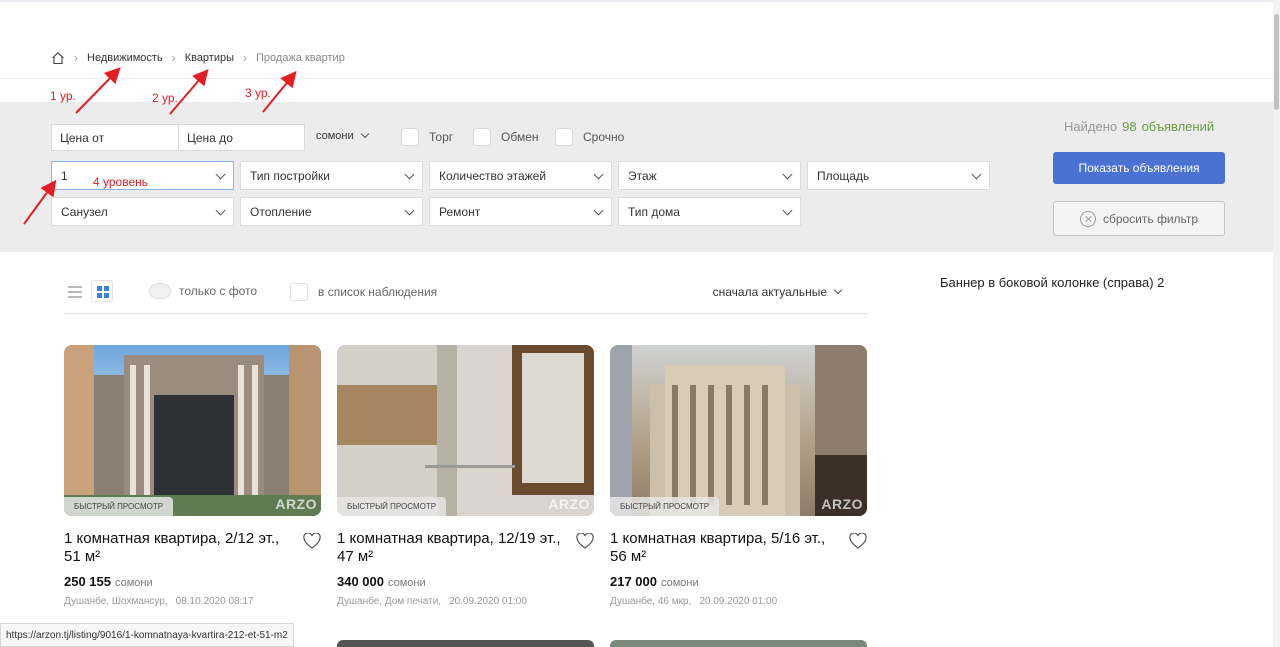 The width and height of the screenshot is (1280, 647). I want to click on only-photo-toggle: только с фото, so click(203, 291).